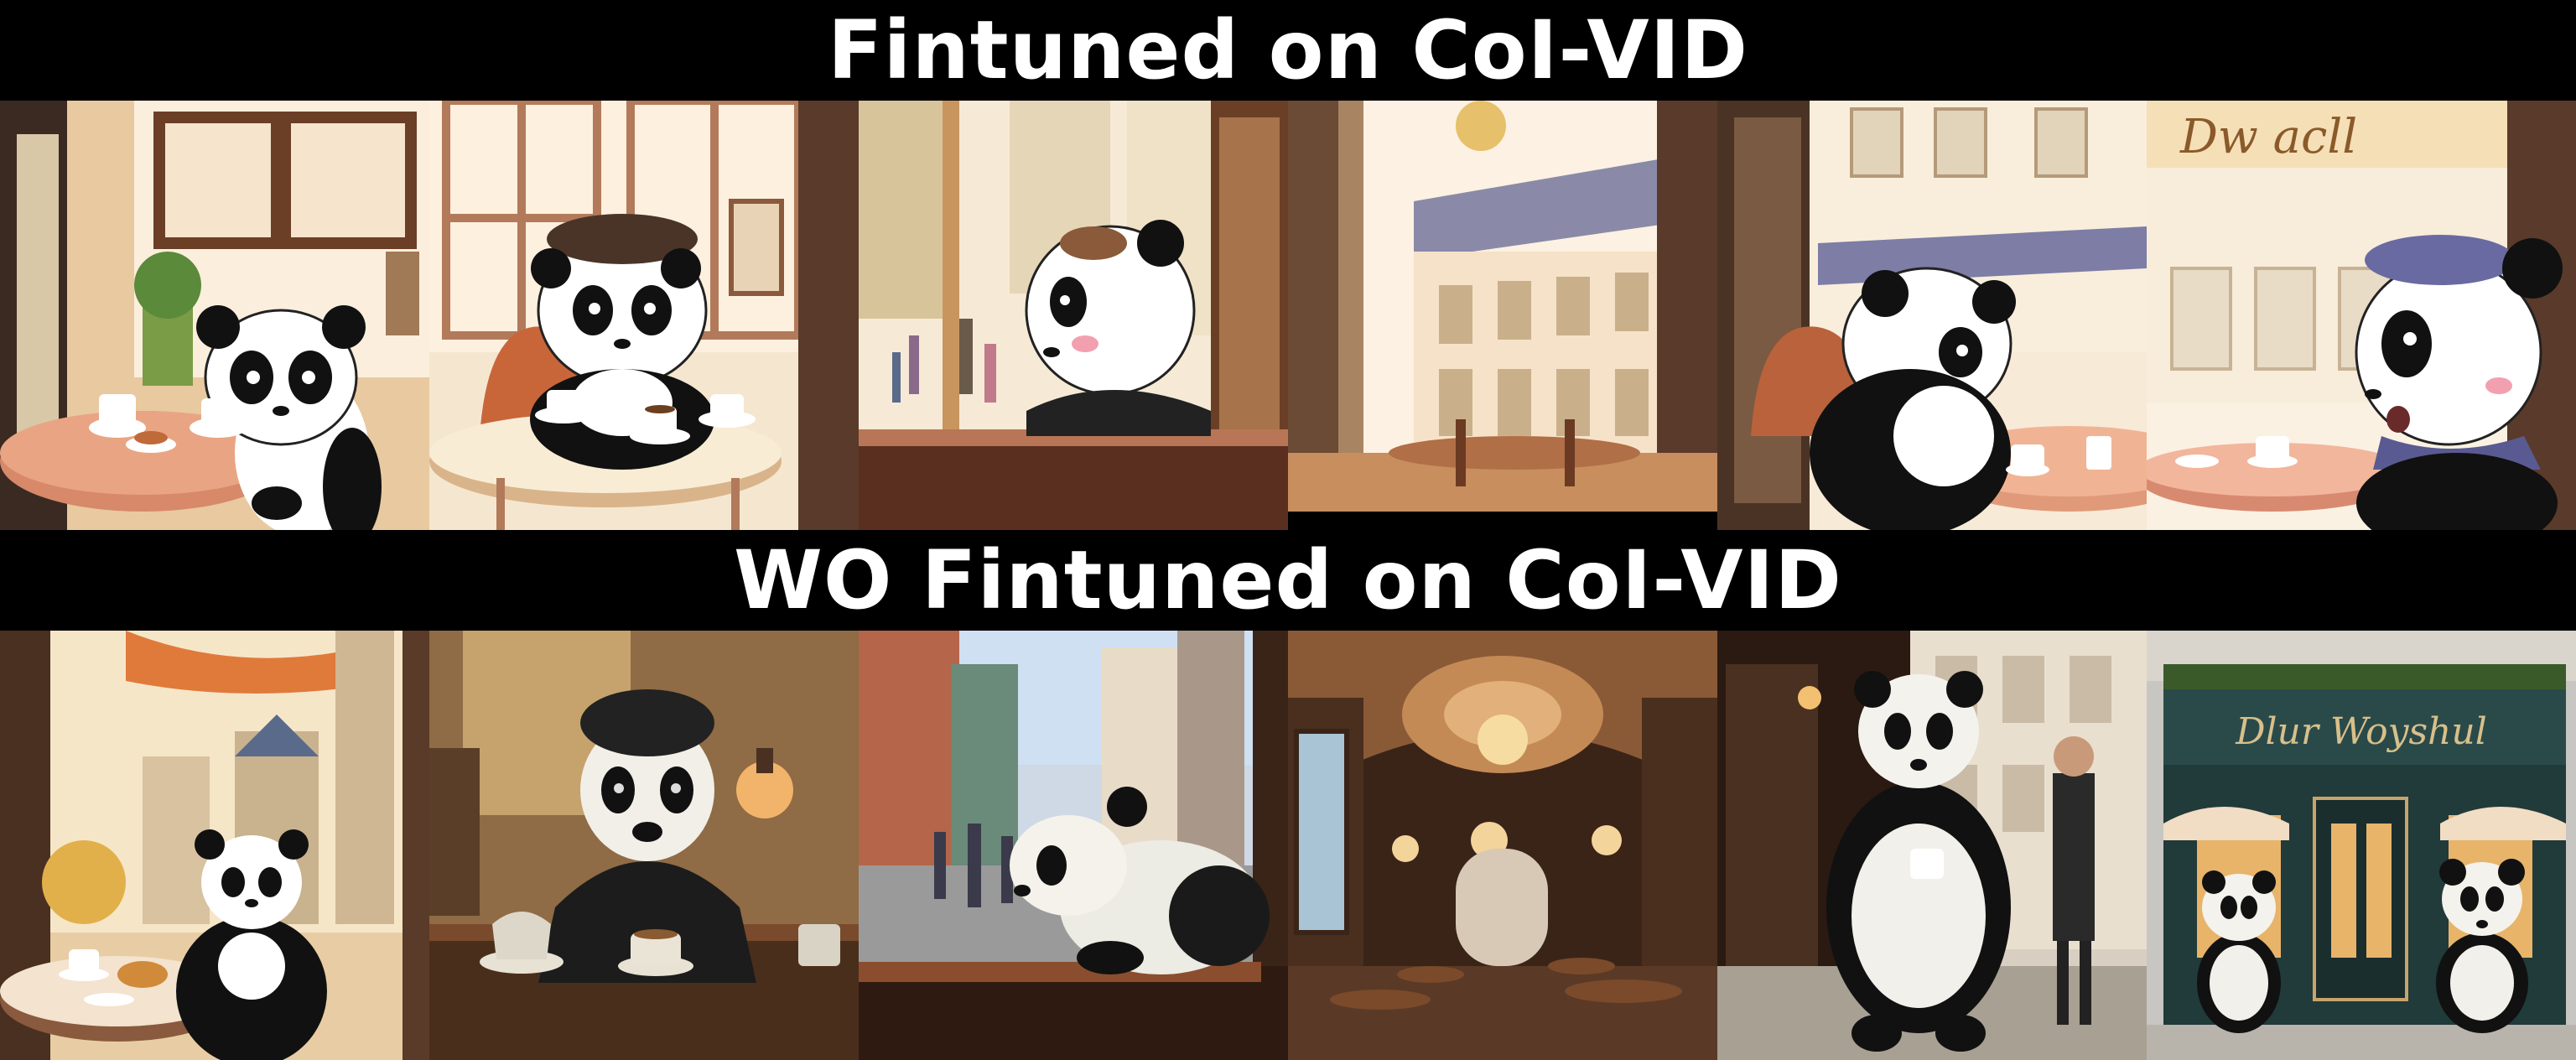  Describe the element at coordinates (1073, 845) in the screenshot. I see `frame-panda-leaning-window-street` at that location.